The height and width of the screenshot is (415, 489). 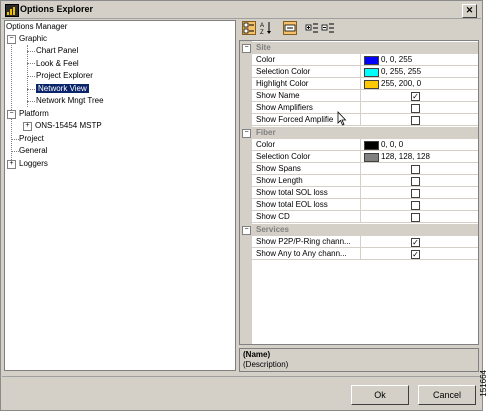 What do you see at coordinates (11, 114) in the screenshot?
I see `collapse-platform-icon: −` at bounding box center [11, 114].